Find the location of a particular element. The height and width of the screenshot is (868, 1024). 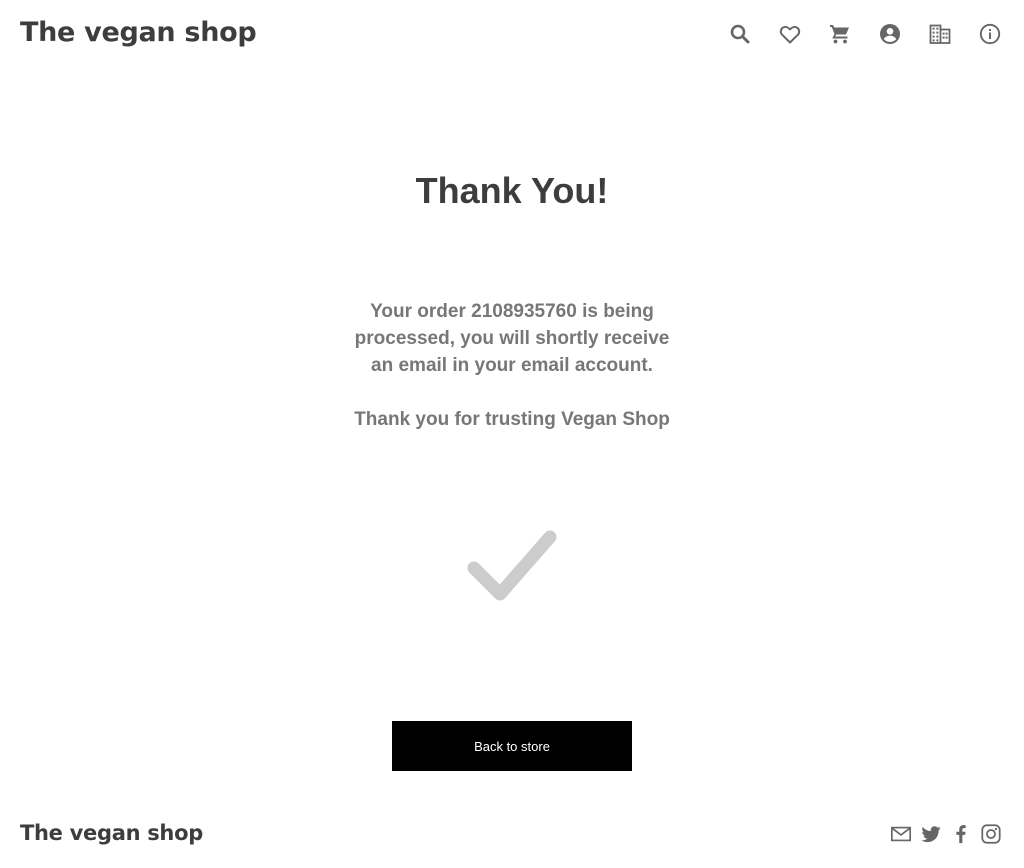

thank-you-message: Thank you for trusting Vegan Shop is located at coordinates (512, 419).